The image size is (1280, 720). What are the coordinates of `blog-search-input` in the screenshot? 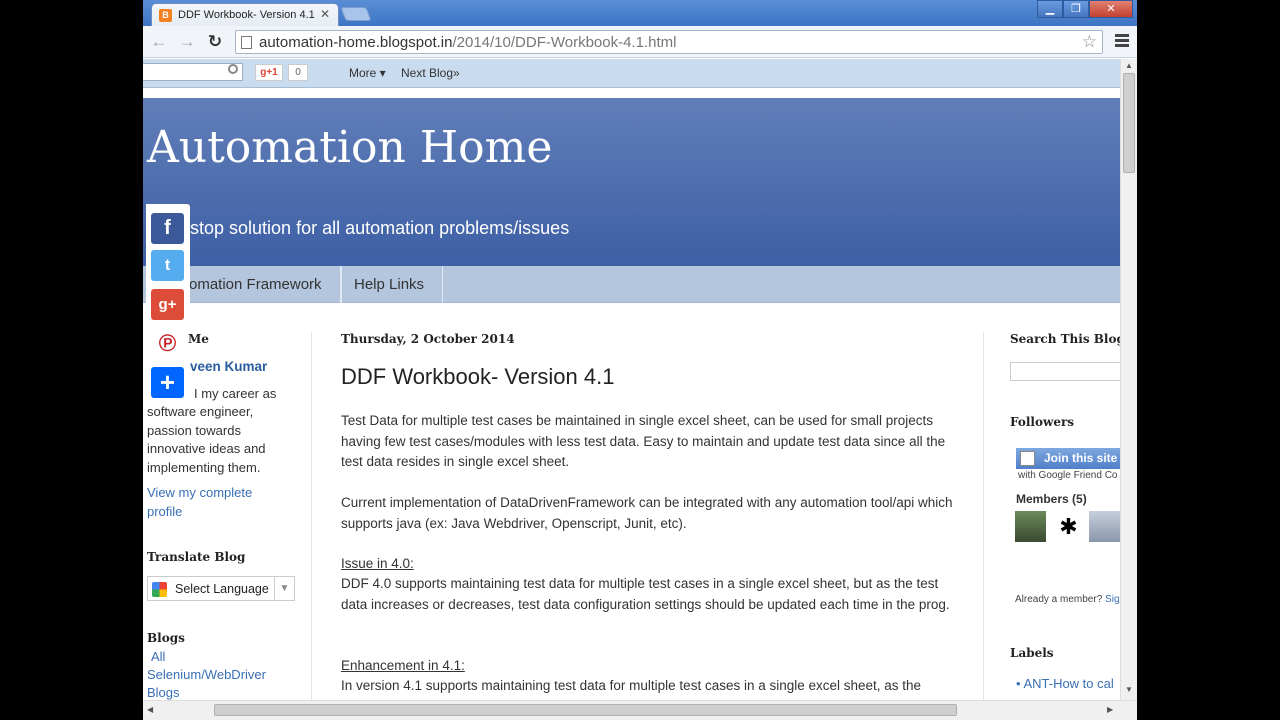 It's located at (1066, 371).